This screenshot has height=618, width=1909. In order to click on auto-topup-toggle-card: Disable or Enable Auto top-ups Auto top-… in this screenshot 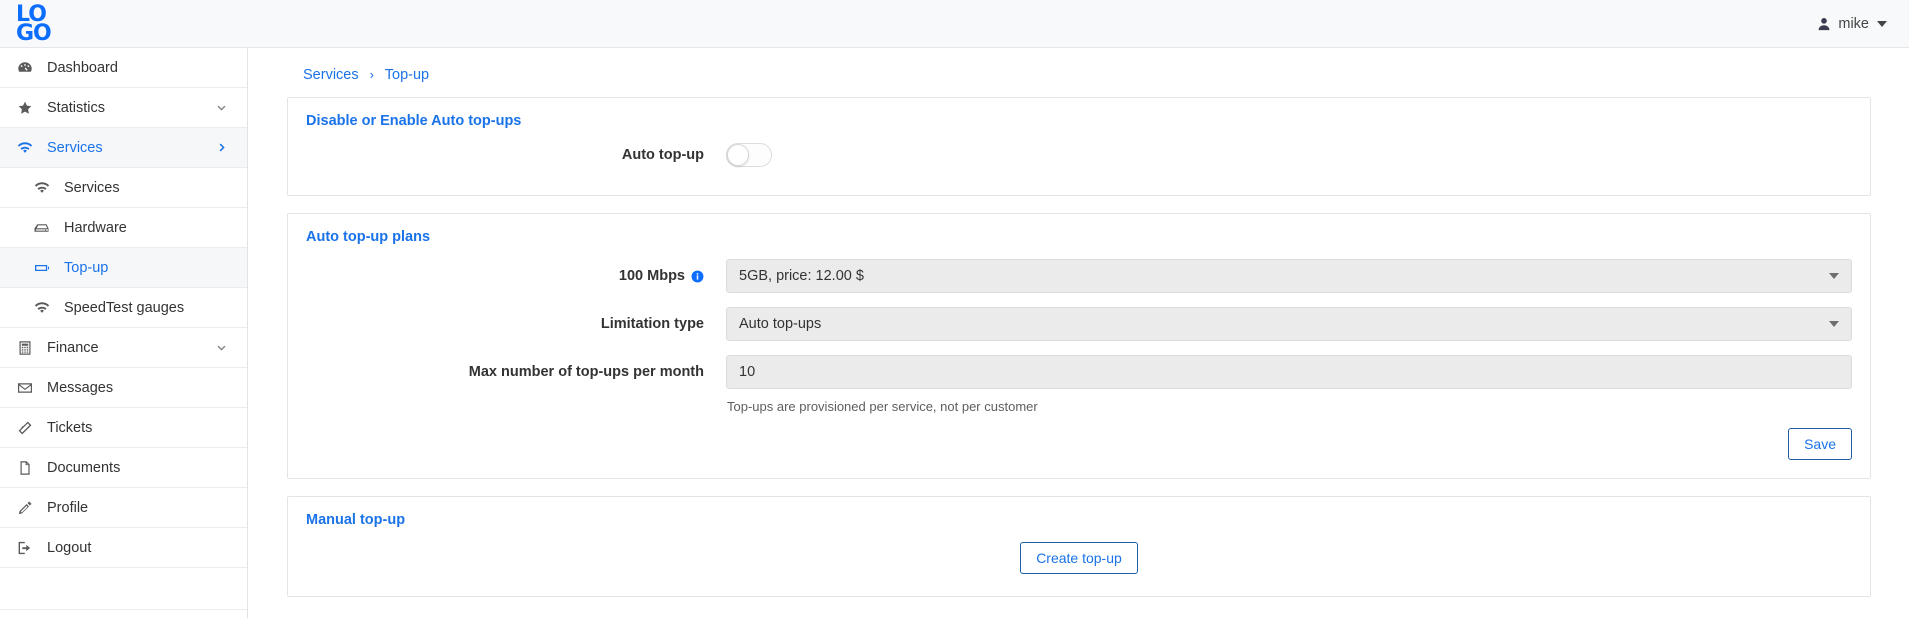, I will do `click(1079, 146)`.